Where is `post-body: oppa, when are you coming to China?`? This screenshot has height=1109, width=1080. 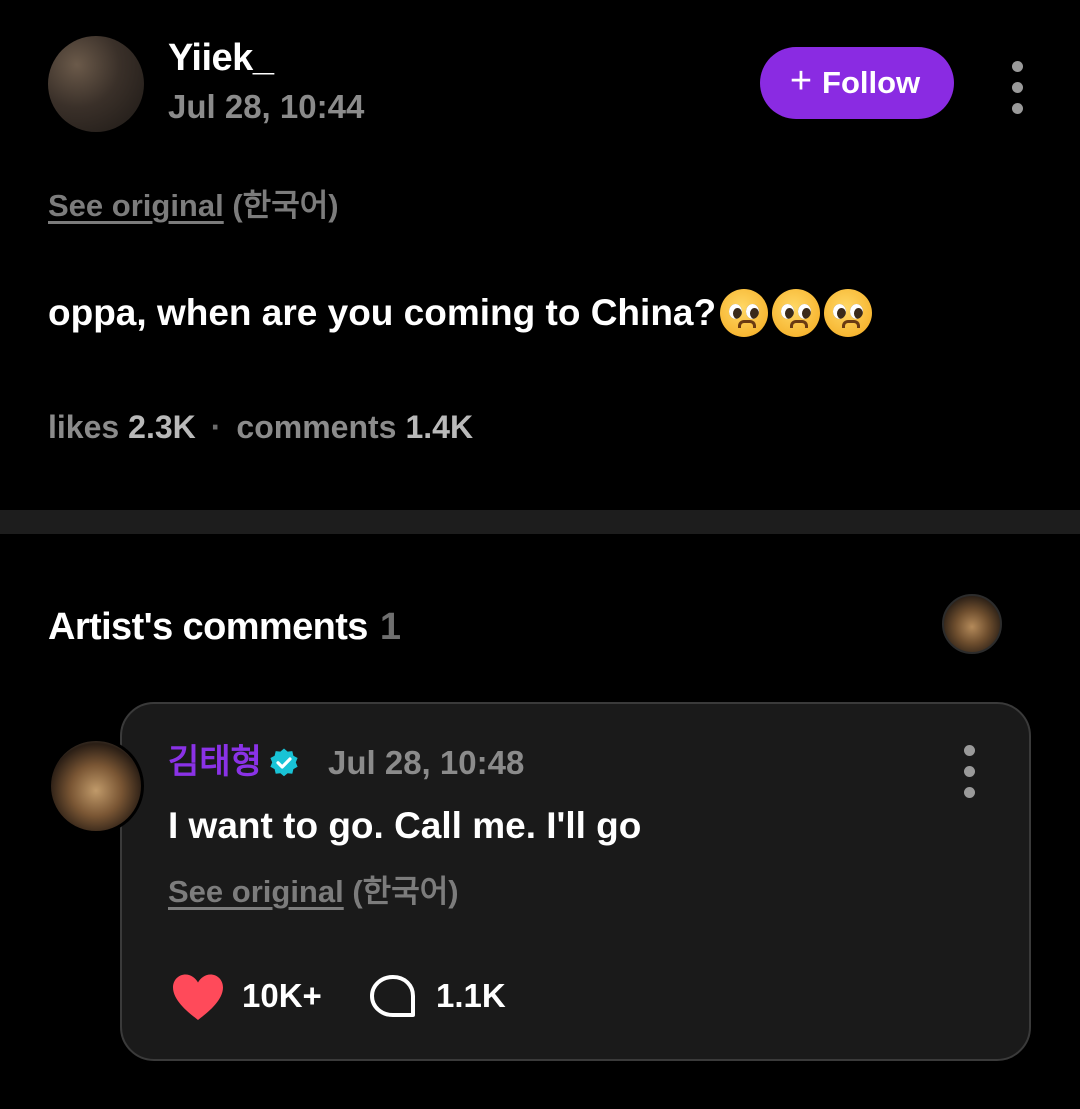 post-body: oppa, when are you coming to China? is located at coordinates (460, 313).